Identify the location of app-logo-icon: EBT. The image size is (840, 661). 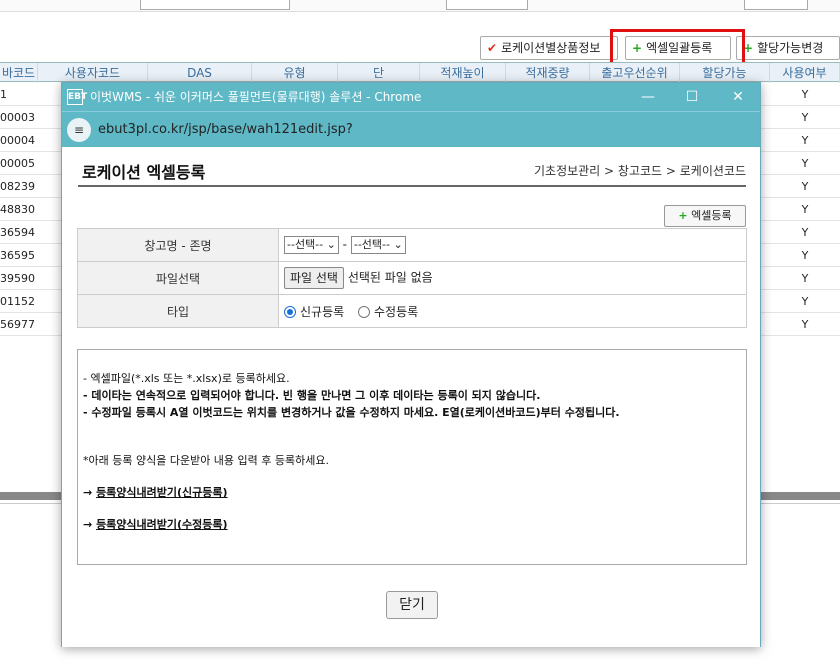
(77, 97).